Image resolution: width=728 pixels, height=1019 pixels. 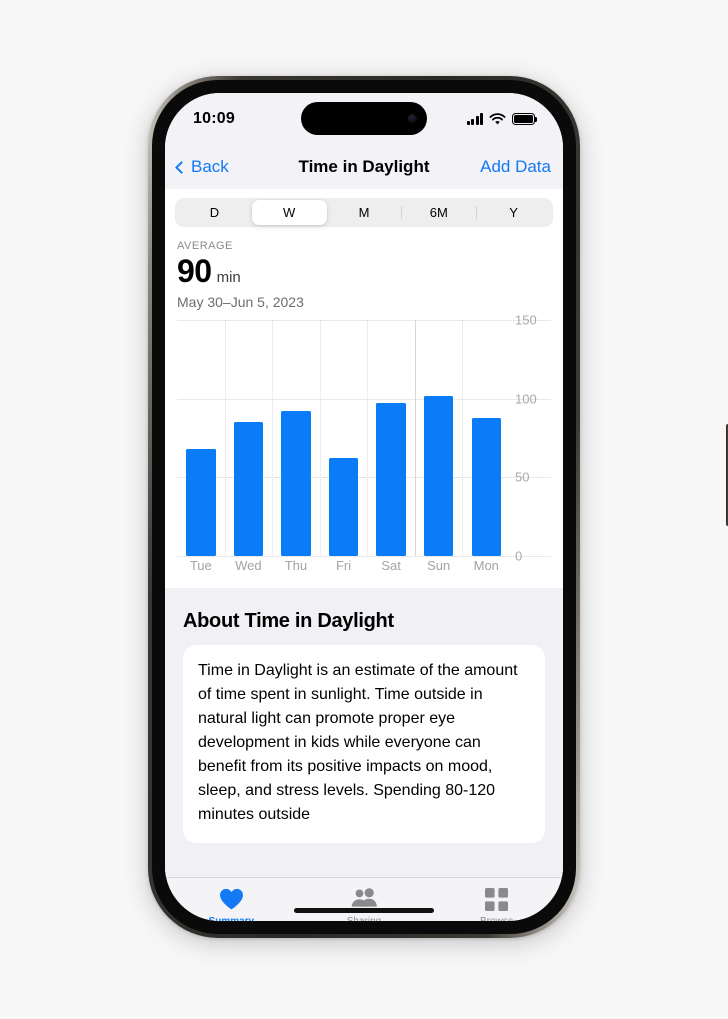 What do you see at coordinates (474, 119) in the screenshot?
I see `cellular-bars-icon` at bounding box center [474, 119].